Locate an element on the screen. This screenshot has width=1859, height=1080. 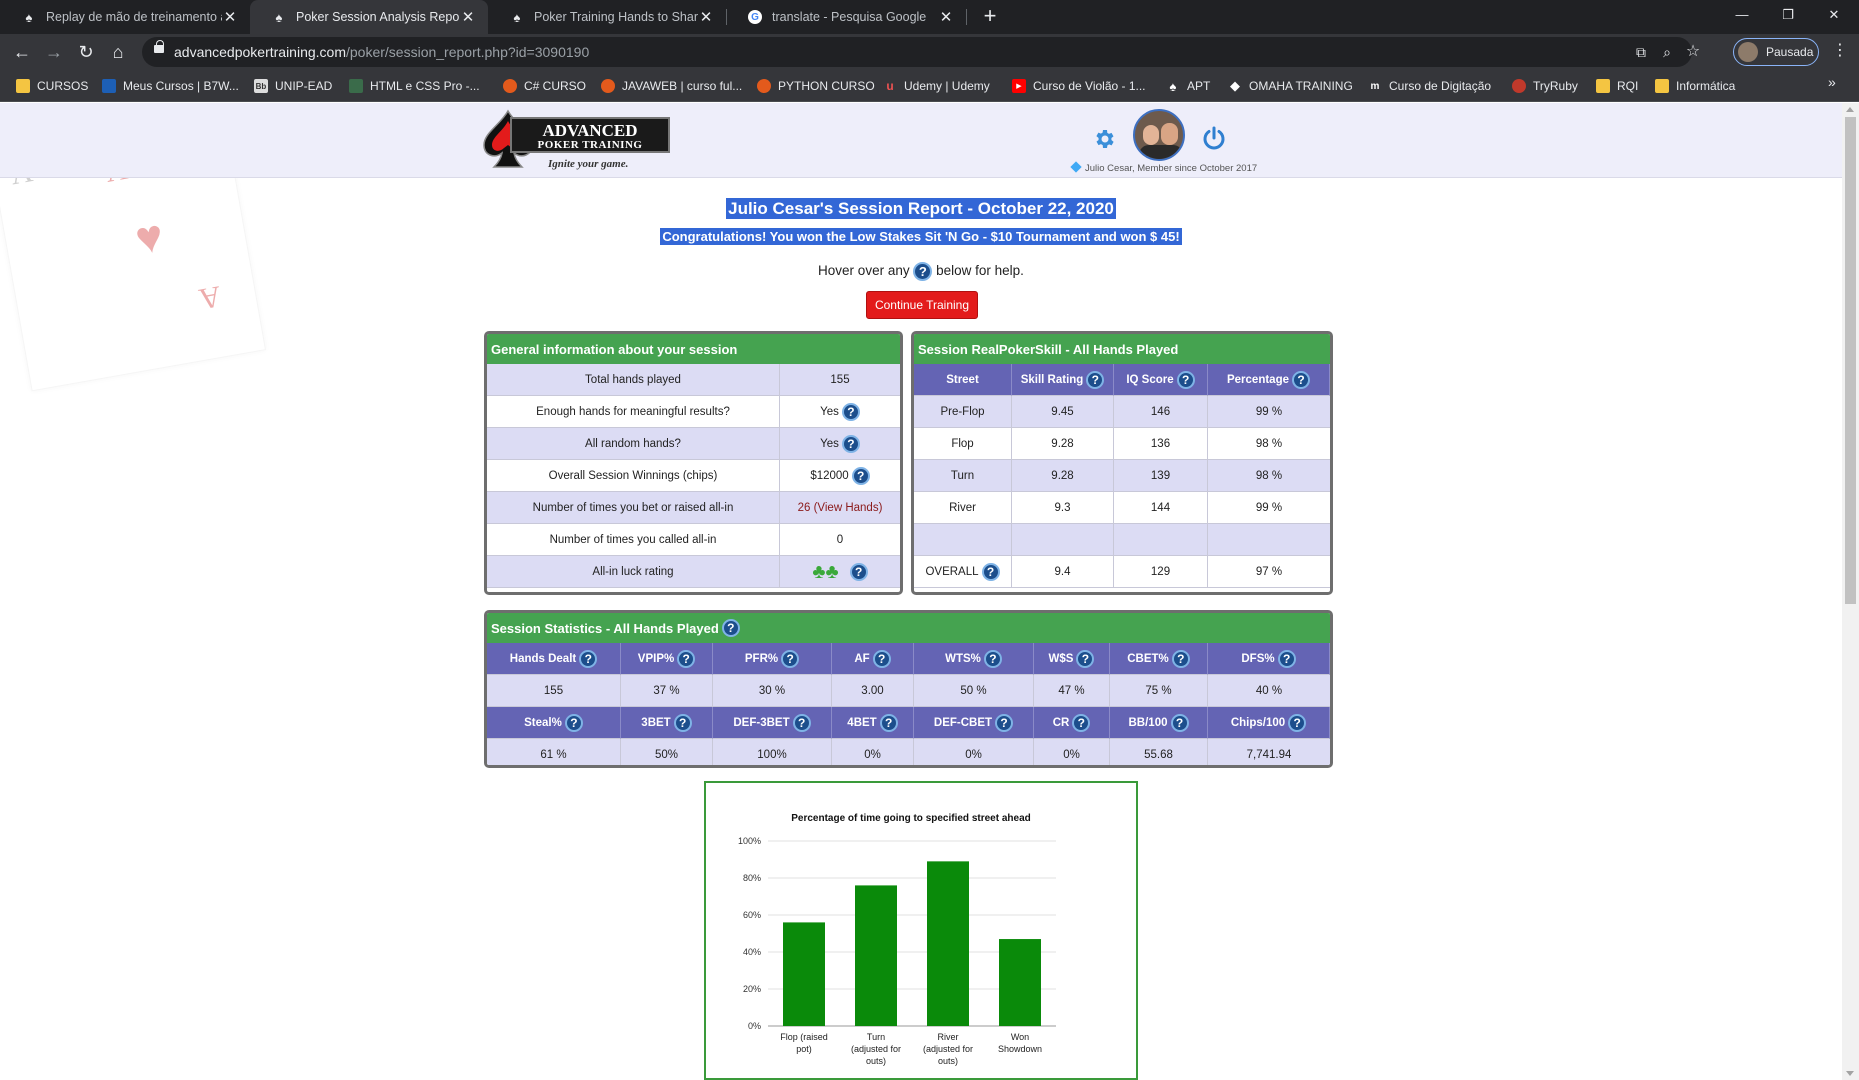
bookmark-item: ◆ OMAHA TRAINING is located at coordinates (1290, 86).